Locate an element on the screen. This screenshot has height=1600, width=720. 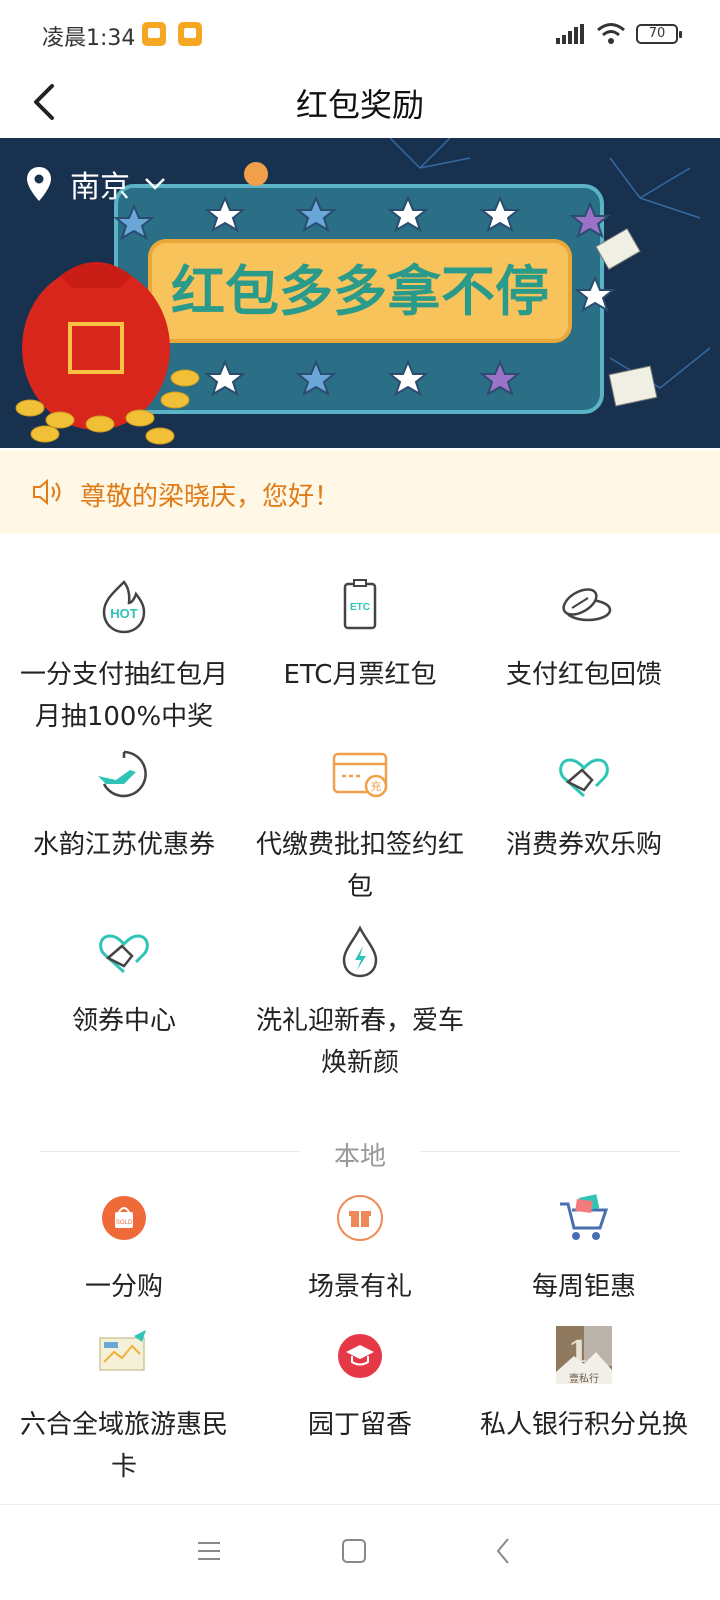
feature-coupon-center: 领券中心 is located at coordinates (124, 982).